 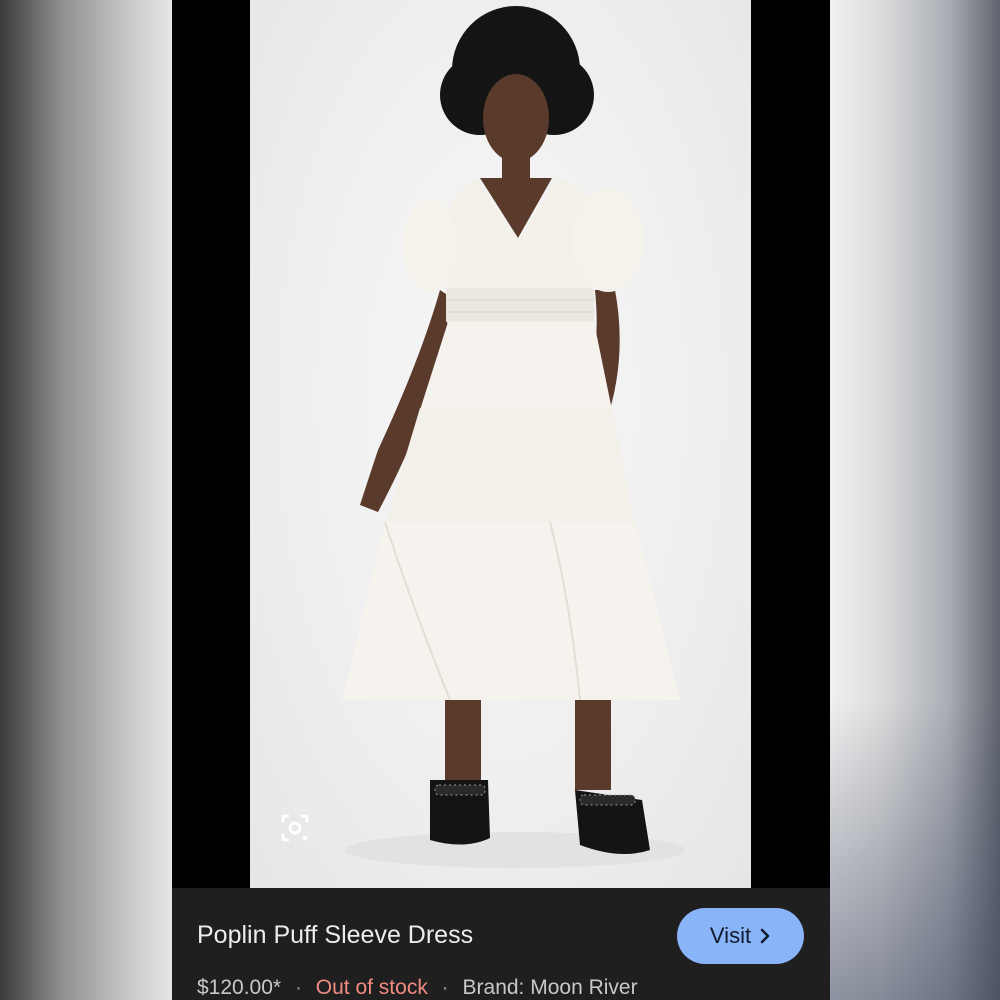 I want to click on lens-search-icon, so click(x=303, y=836).